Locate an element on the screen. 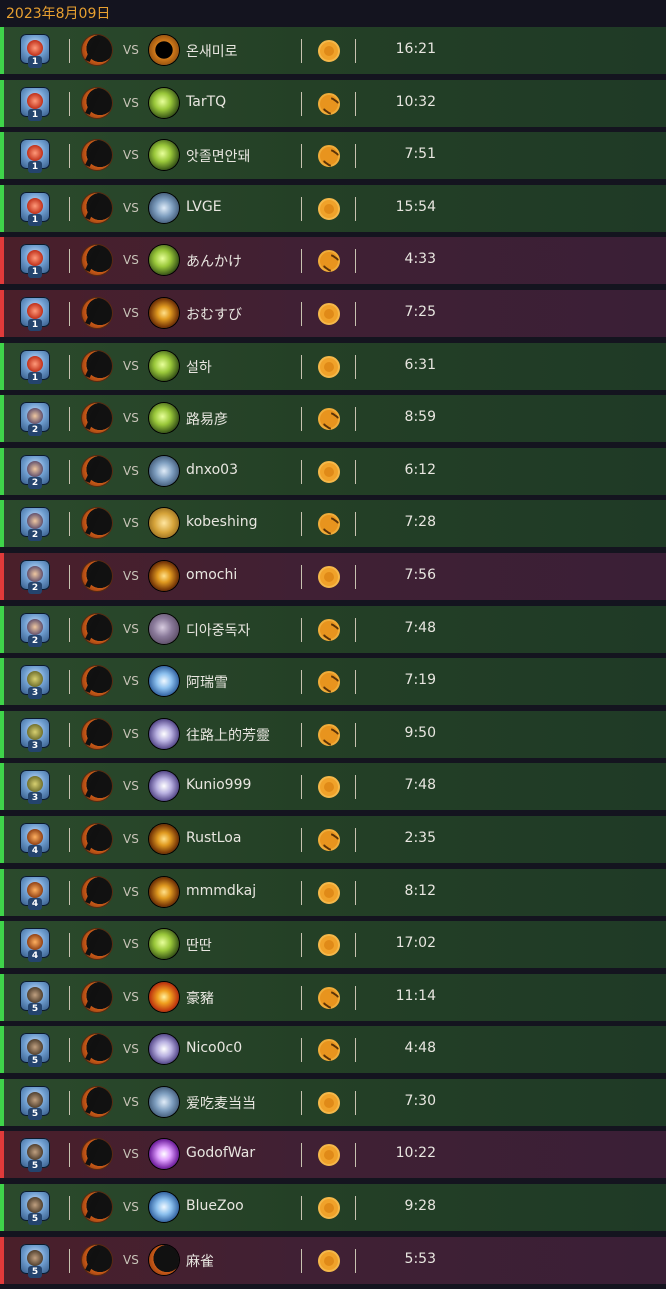  match-row: 3 VS Kunio999 7:48 is located at coordinates (333, 787).